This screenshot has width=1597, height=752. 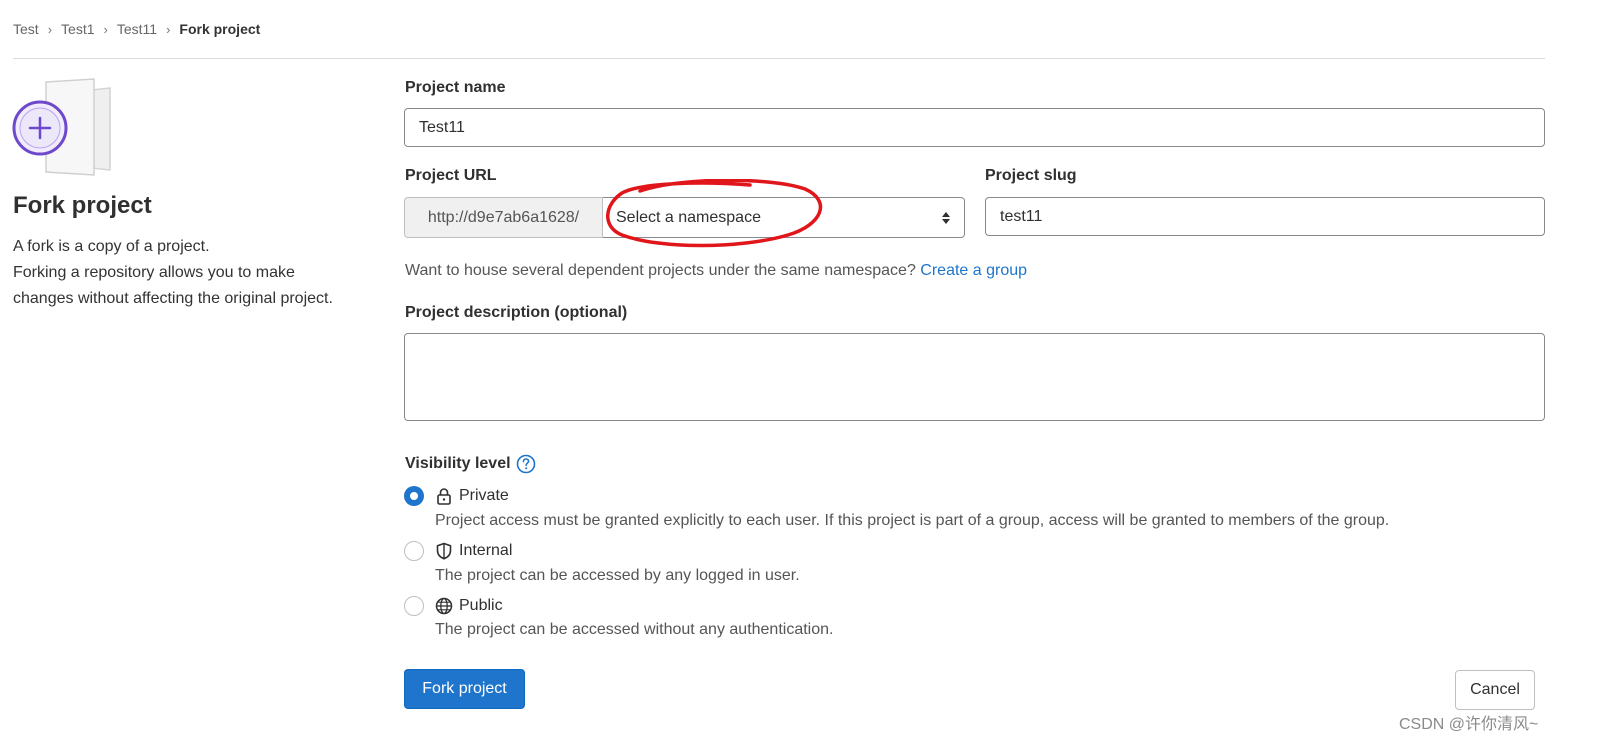 I want to click on project-url-prefix: http://d9e7ab6a1628/, so click(x=503, y=217).